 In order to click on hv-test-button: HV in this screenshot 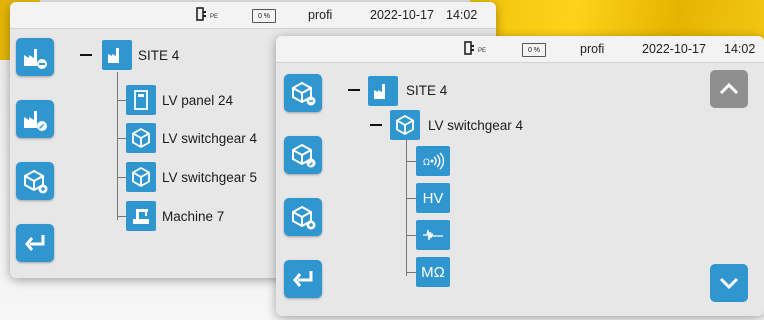, I will do `click(433, 198)`.